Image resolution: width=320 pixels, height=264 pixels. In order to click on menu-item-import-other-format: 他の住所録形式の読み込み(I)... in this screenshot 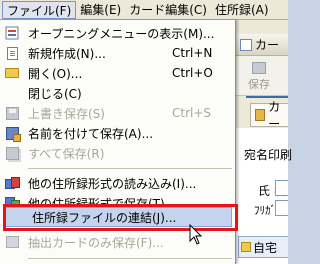, I will do `click(117, 183)`.